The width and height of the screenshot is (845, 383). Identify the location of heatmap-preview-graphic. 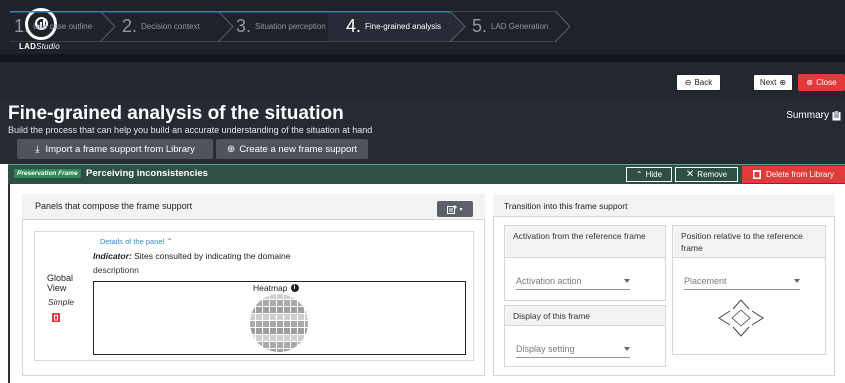
(279, 323).